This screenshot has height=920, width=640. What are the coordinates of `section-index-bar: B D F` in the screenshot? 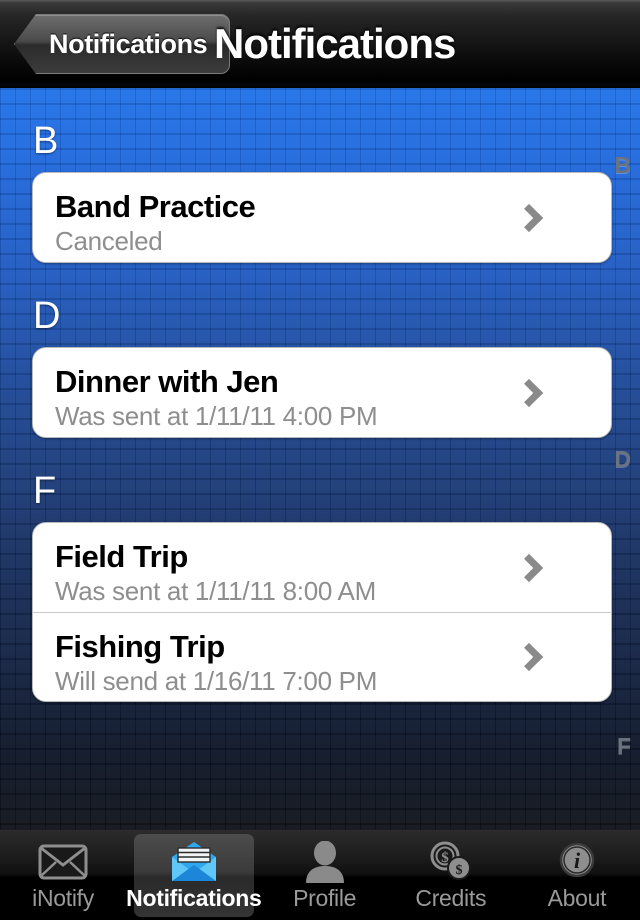 It's located at (620, 459).